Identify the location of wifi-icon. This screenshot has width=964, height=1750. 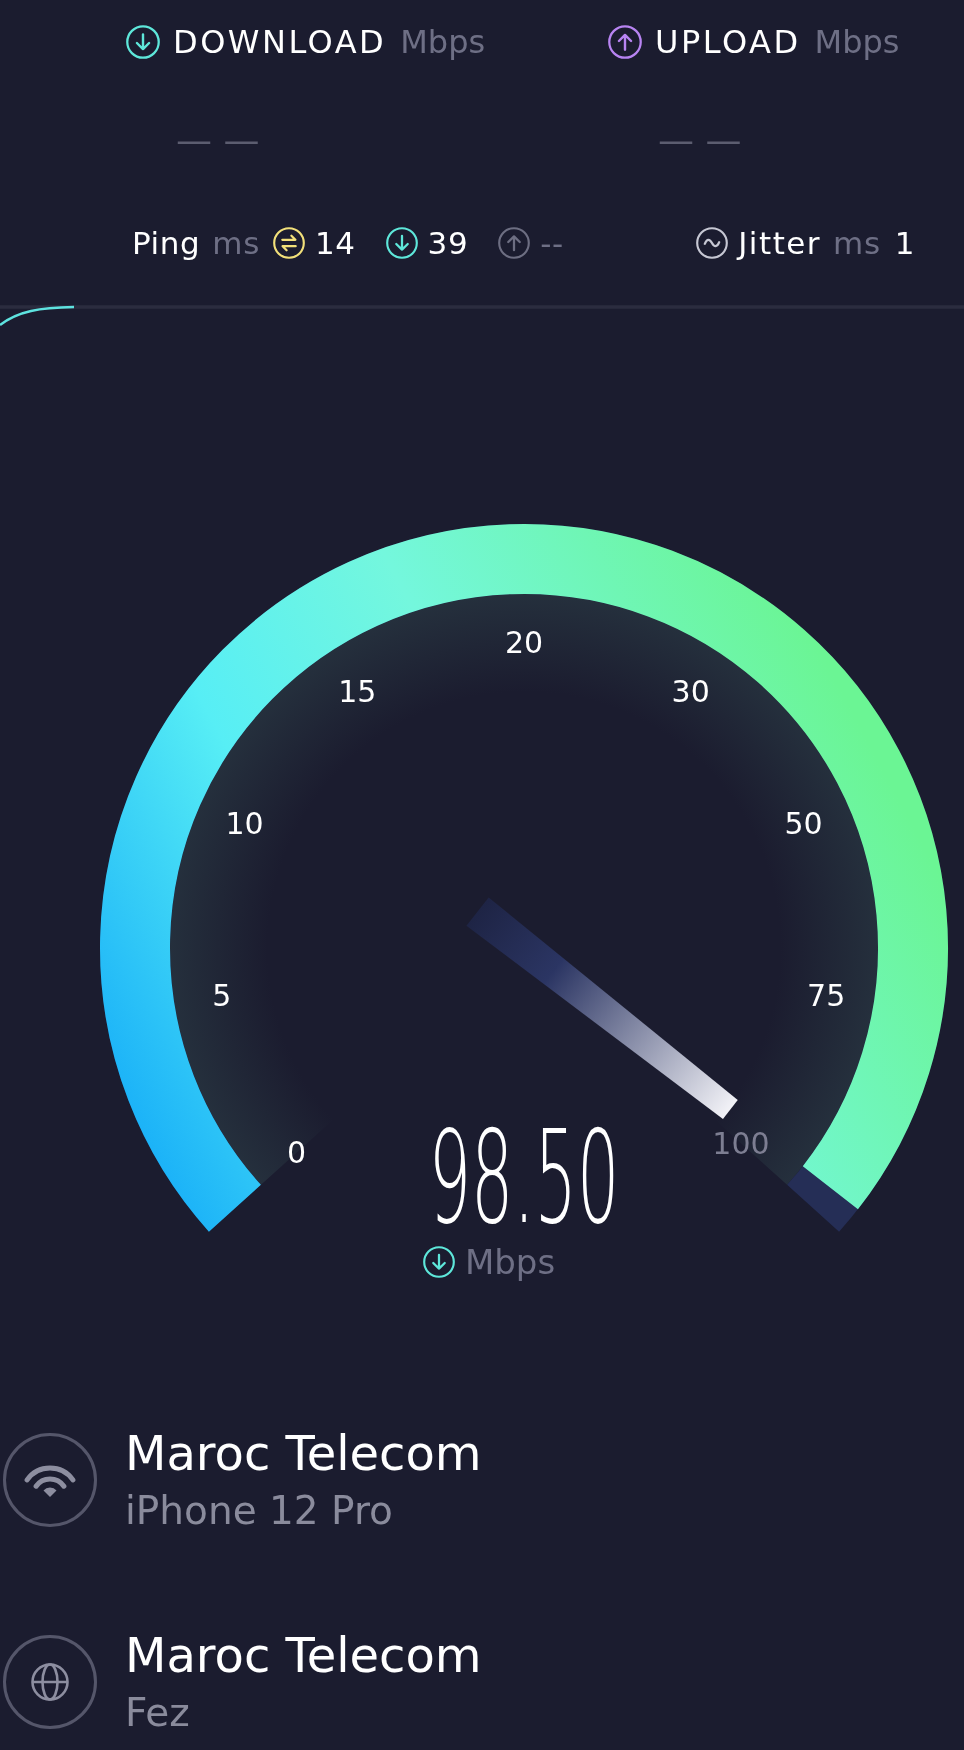
(50, 1480).